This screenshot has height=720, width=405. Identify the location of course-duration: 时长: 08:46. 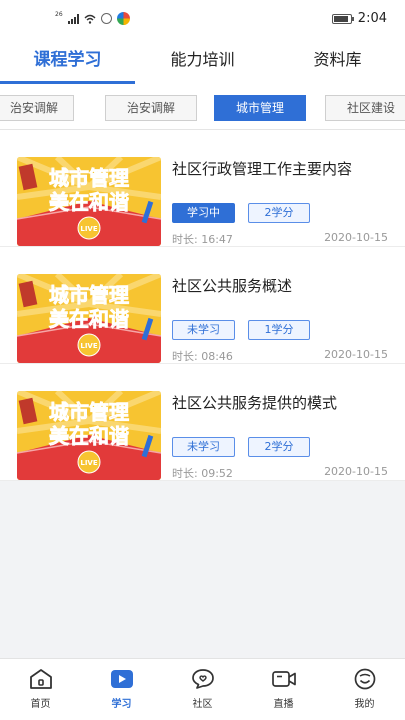
(202, 356).